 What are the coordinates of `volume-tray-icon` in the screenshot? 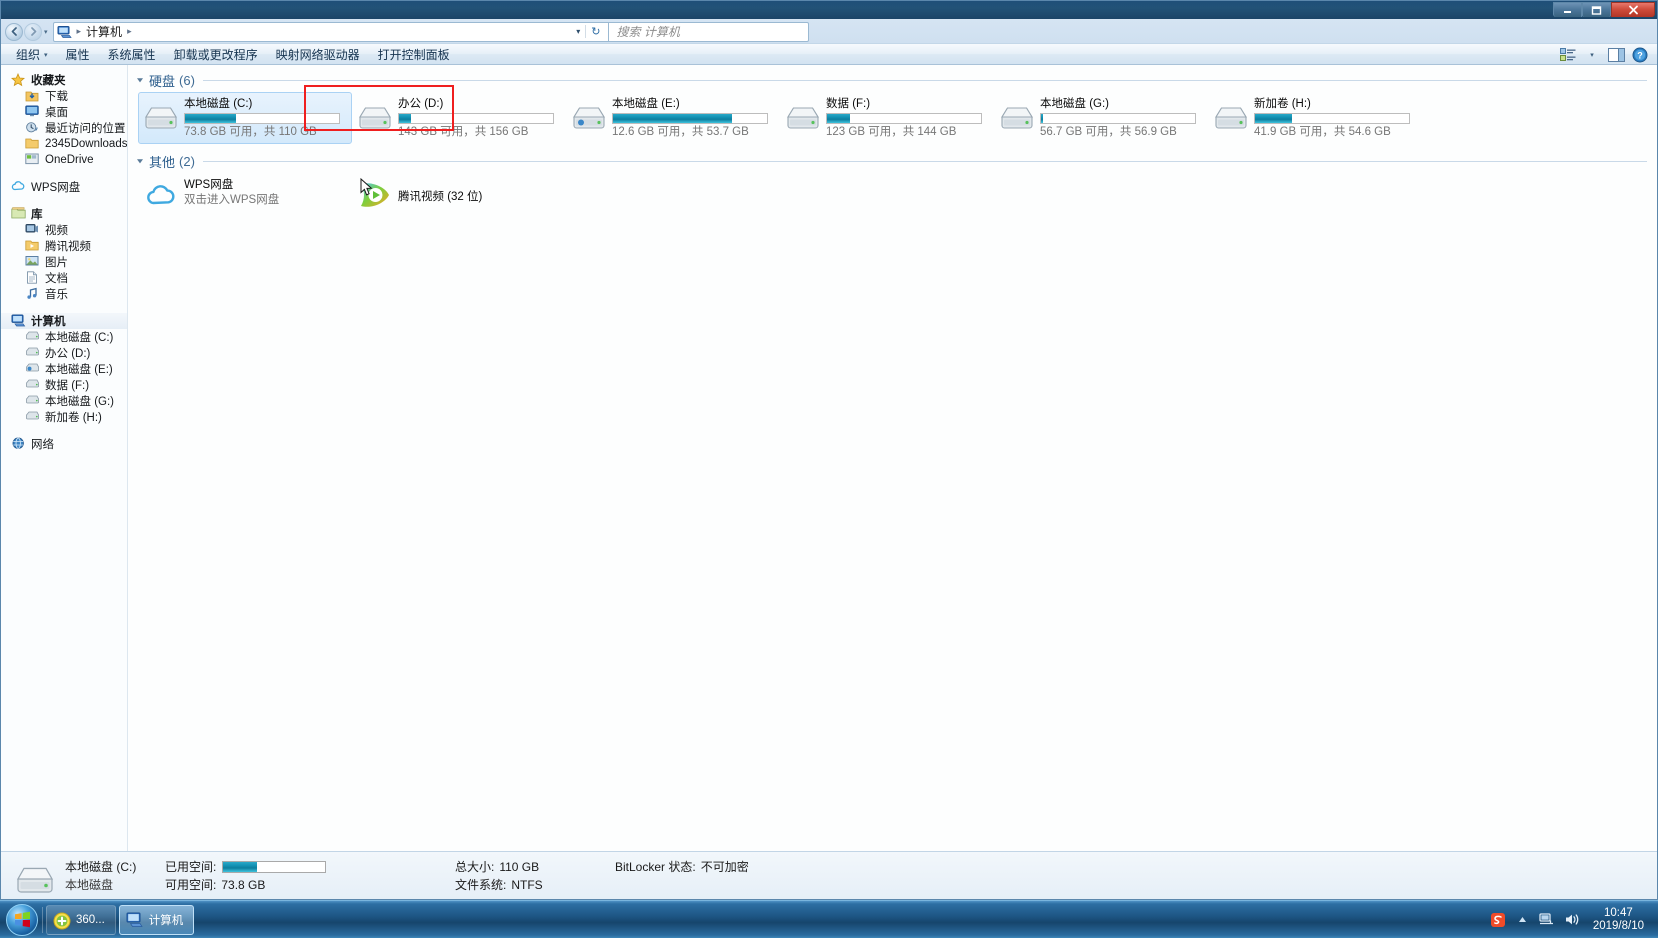 It's located at (1573, 920).